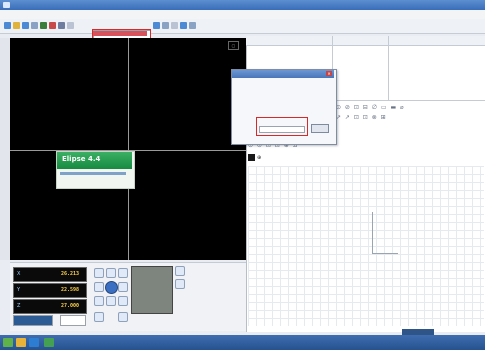 The image size is (485, 350). What do you see at coordinates (111, 287) in the screenshot?
I see `home-icon` at bounding box center [111, 287].